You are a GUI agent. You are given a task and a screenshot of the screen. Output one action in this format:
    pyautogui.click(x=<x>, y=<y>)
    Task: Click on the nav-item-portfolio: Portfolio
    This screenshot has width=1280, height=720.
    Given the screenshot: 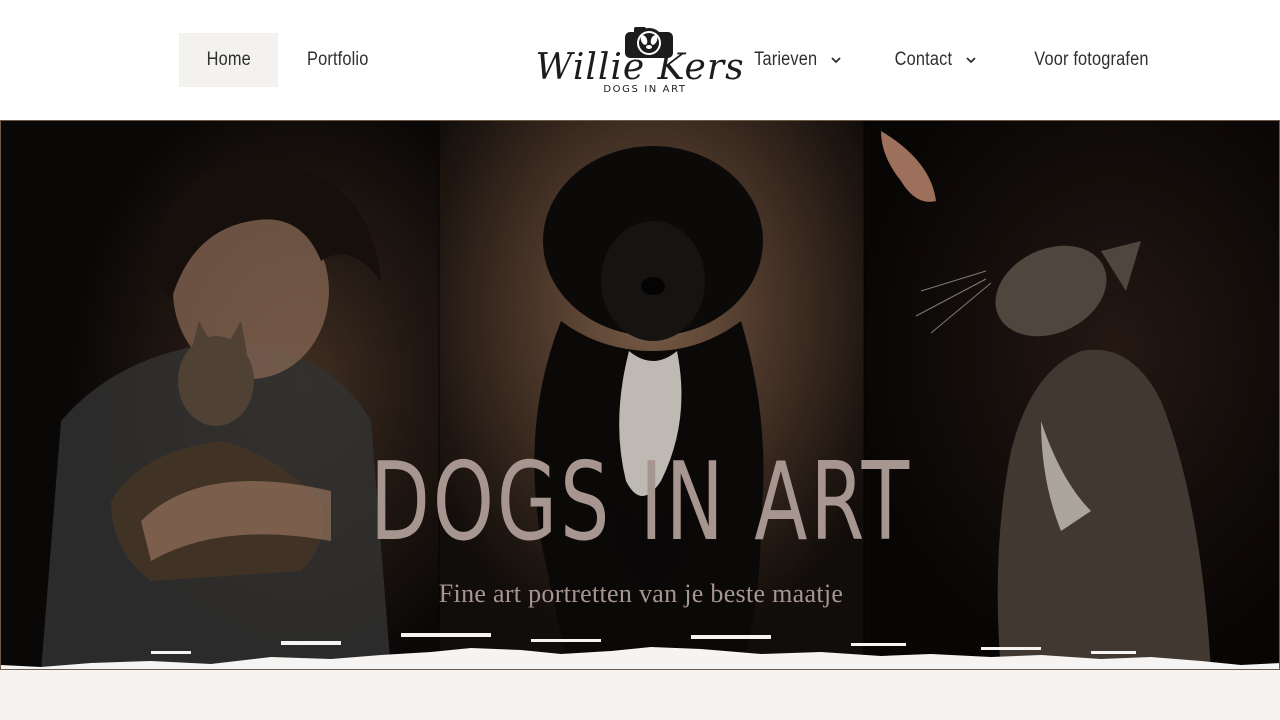 What is the action you would take?
    pyautogui.click(x=338, y=60)
    